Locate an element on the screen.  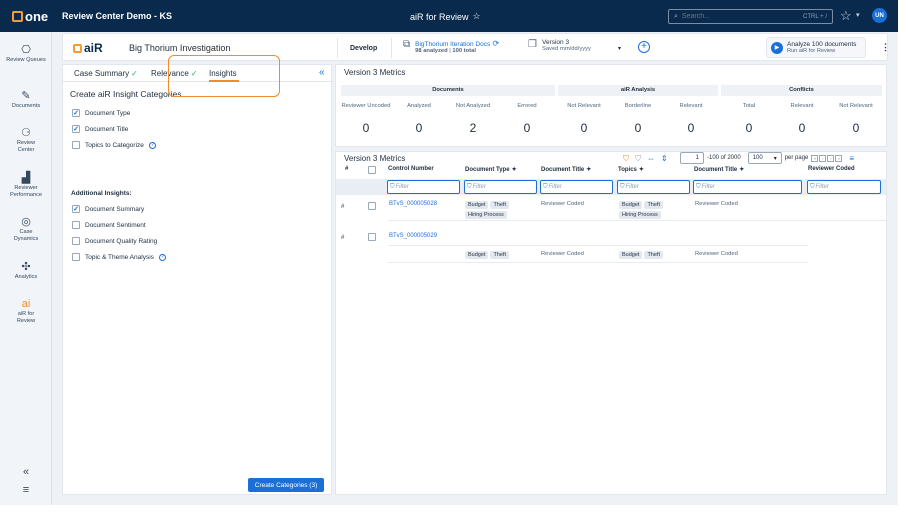
insight-document-sentiment: Document Sentiment is located at coordinates (109, 225).